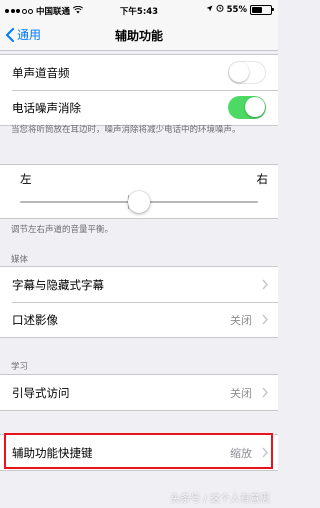  Describe the element at coordinates (241, 393) in the screenshot. I see `guided-access-value: 关闭` at that location.